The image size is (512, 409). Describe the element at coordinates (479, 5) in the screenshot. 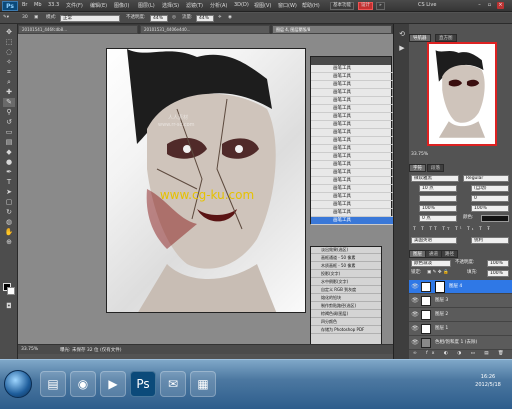

I see `minimize-icon: –` at that location.